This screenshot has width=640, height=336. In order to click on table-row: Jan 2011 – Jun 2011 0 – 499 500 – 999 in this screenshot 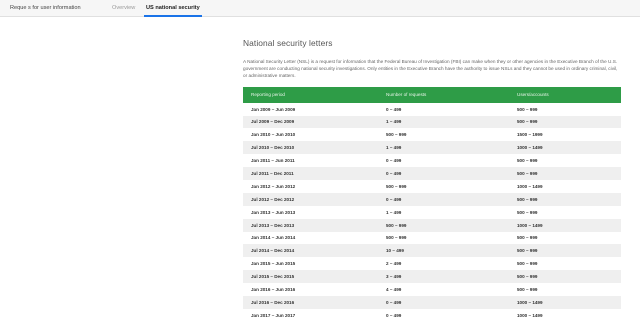, I will do `click(432, 161)`.